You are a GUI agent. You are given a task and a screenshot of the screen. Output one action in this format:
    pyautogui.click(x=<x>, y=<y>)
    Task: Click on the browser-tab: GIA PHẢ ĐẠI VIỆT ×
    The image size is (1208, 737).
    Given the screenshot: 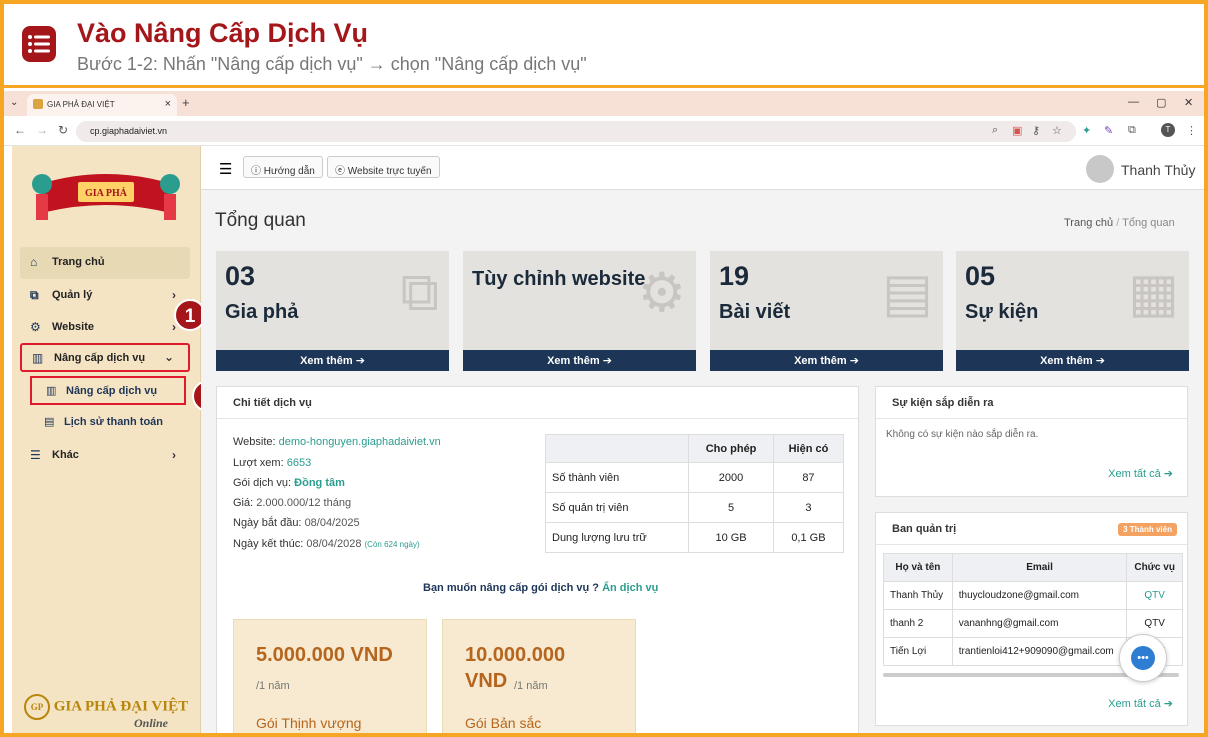 What is the action you would take?
    pyautogui.click(x=102, y=105)
    